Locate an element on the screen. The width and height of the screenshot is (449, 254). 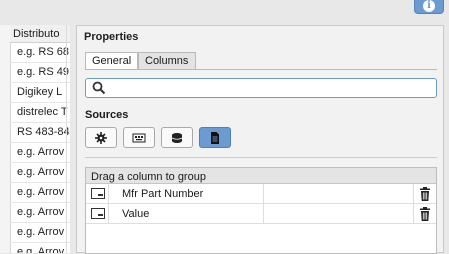
table-row: Mfr Part Number is located at coordinates (261, 194).